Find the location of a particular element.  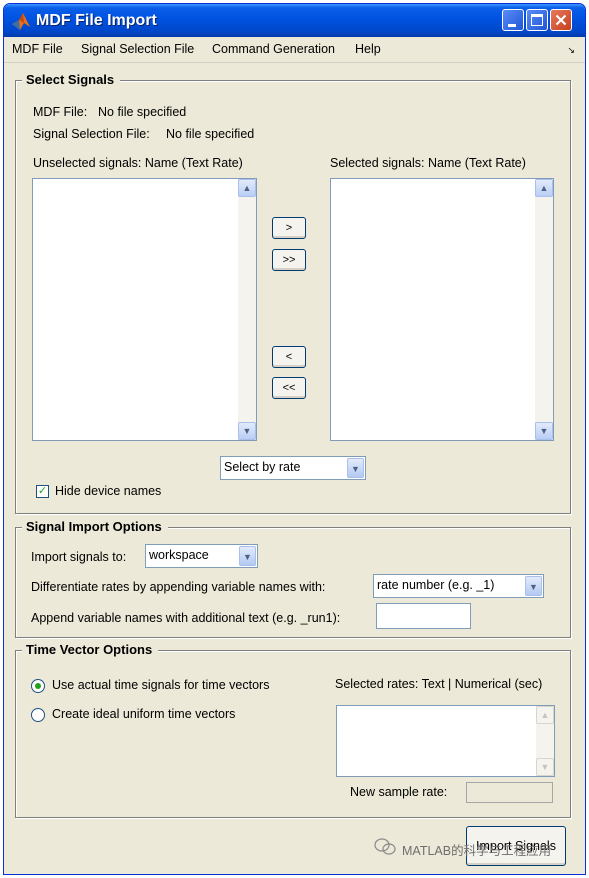

close-icon is located at coordinates (561, 20).